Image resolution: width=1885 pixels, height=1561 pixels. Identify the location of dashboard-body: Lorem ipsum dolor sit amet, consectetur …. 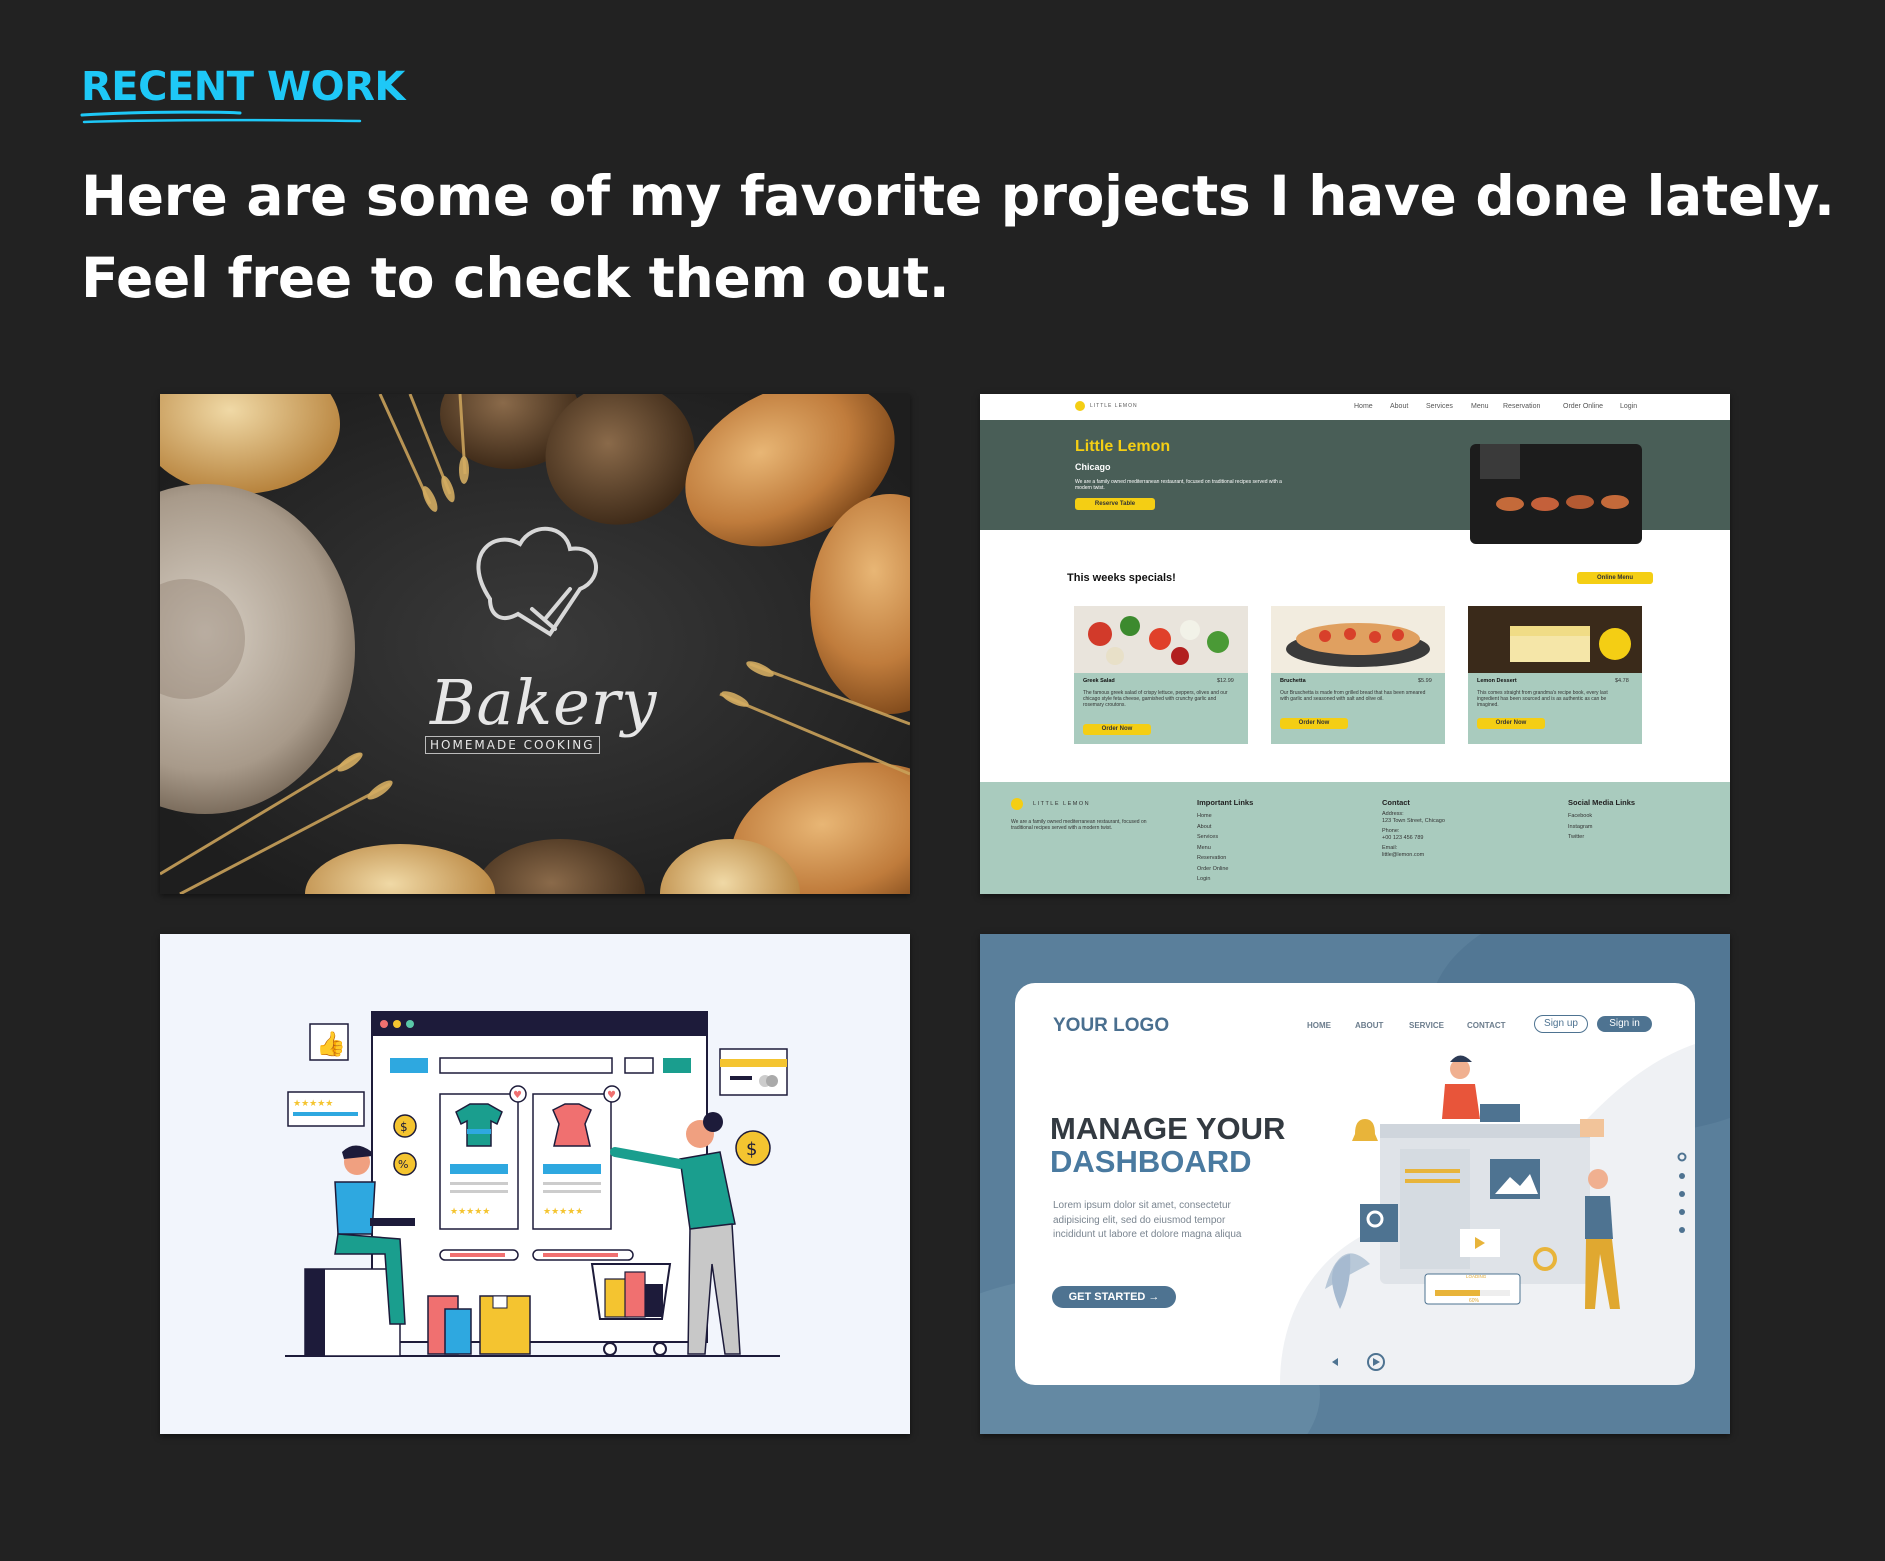
(1147, 1220).